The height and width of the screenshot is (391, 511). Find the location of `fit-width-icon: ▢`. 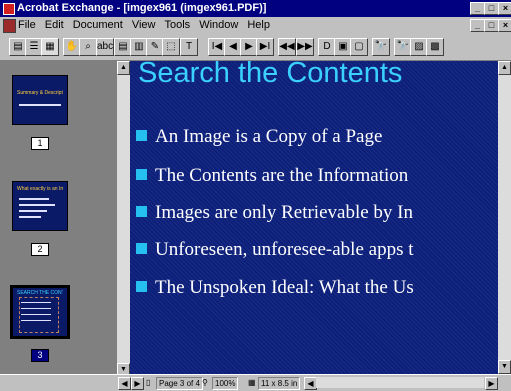

fit-width-icon: ▢ is located at coordinates (359, 47).